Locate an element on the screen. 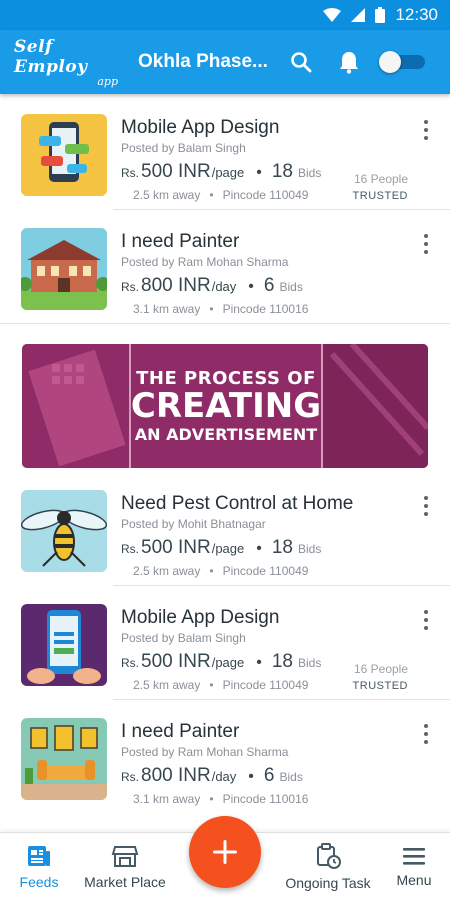  notifications-button is located at coordinates (349, 62).